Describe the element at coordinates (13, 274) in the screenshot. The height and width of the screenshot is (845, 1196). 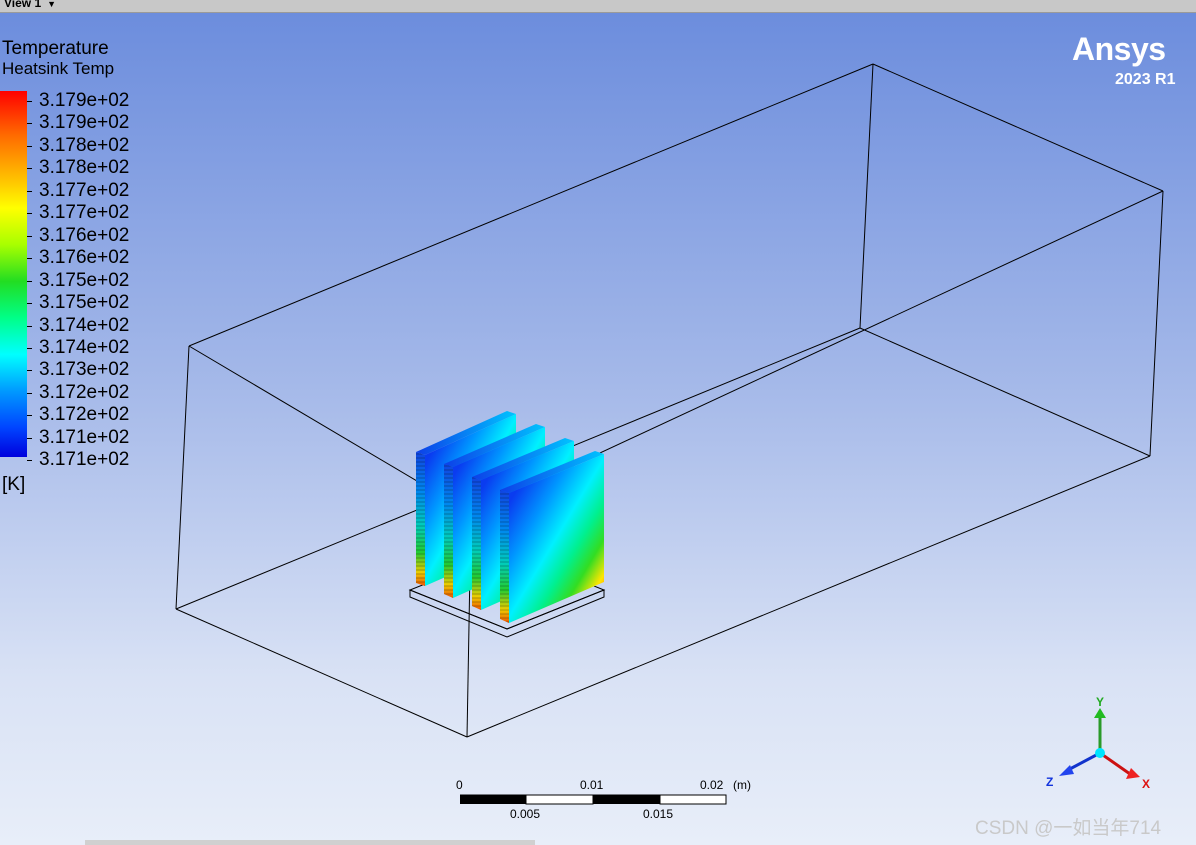
I see `legend-colorbar` at that location.